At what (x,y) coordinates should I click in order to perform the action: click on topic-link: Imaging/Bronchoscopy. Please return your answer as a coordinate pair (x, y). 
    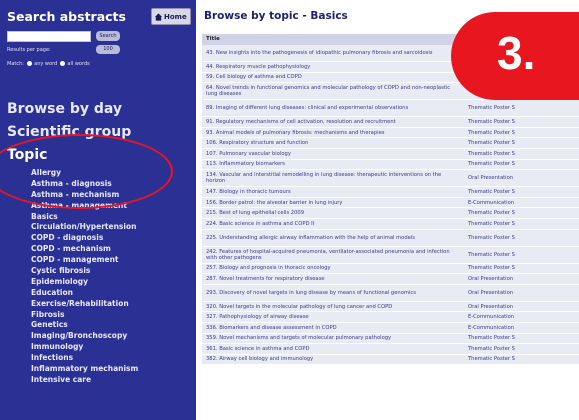
    Looking at the image, I should click on (84, 336).